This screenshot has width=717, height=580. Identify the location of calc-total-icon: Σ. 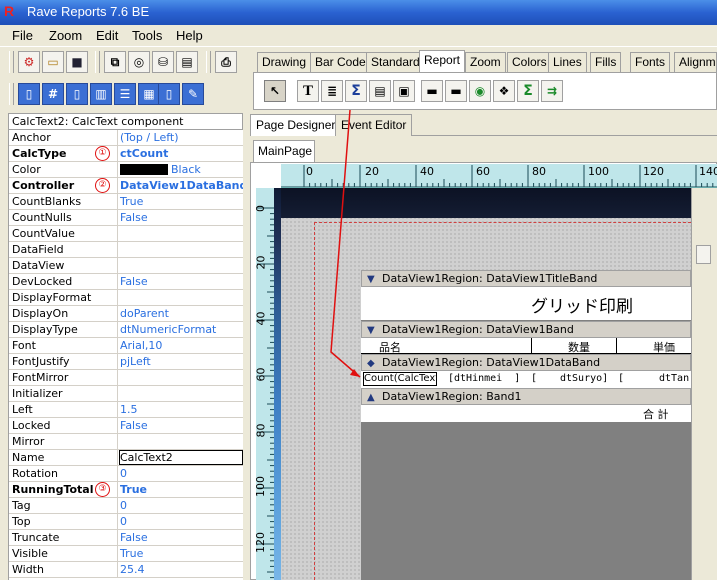
(528, 91).